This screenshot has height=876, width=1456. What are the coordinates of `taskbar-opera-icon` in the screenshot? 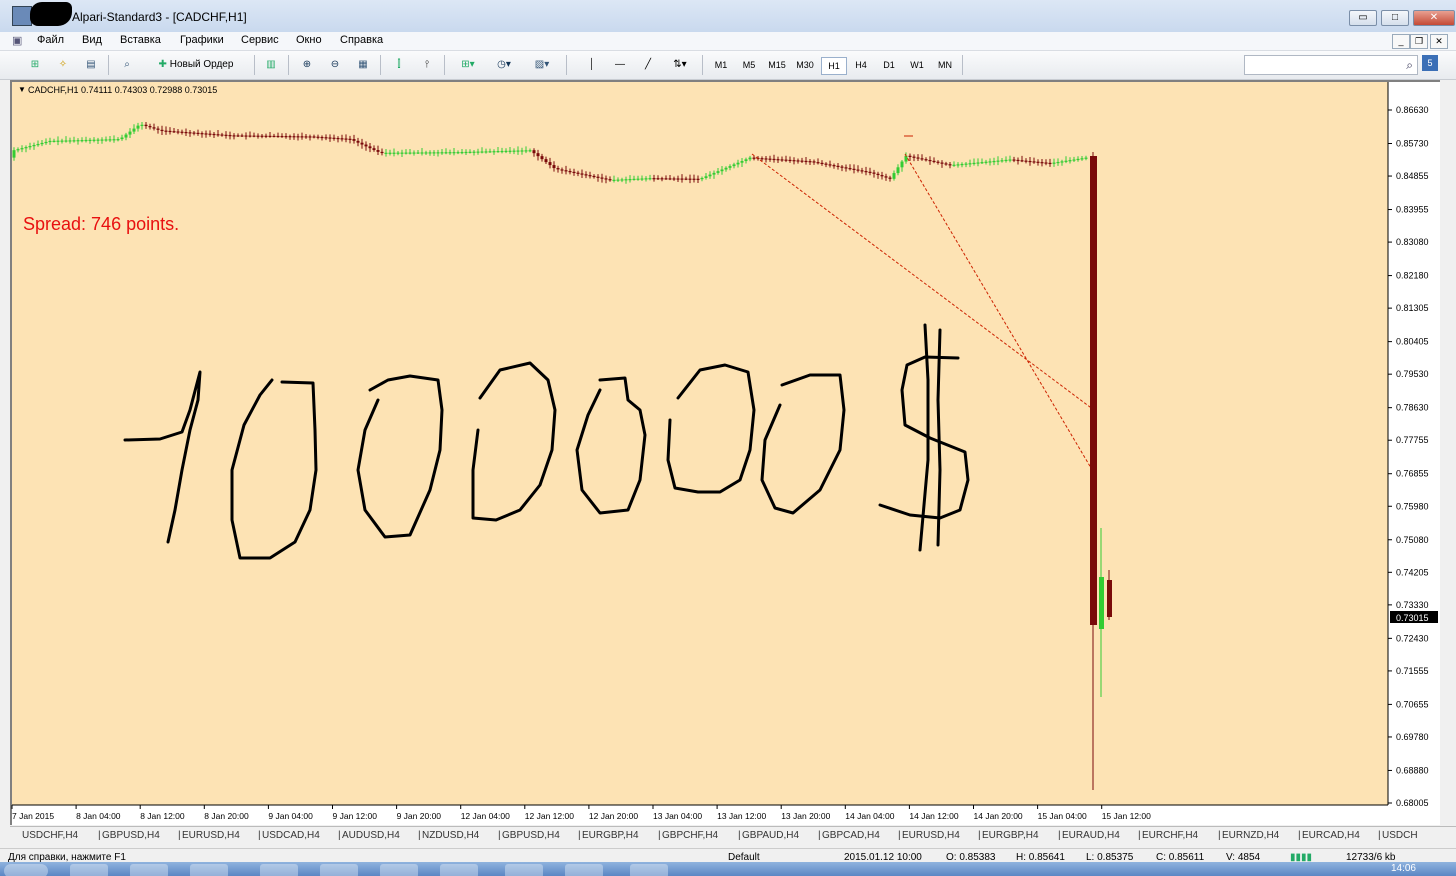 It's located at (279, 870).